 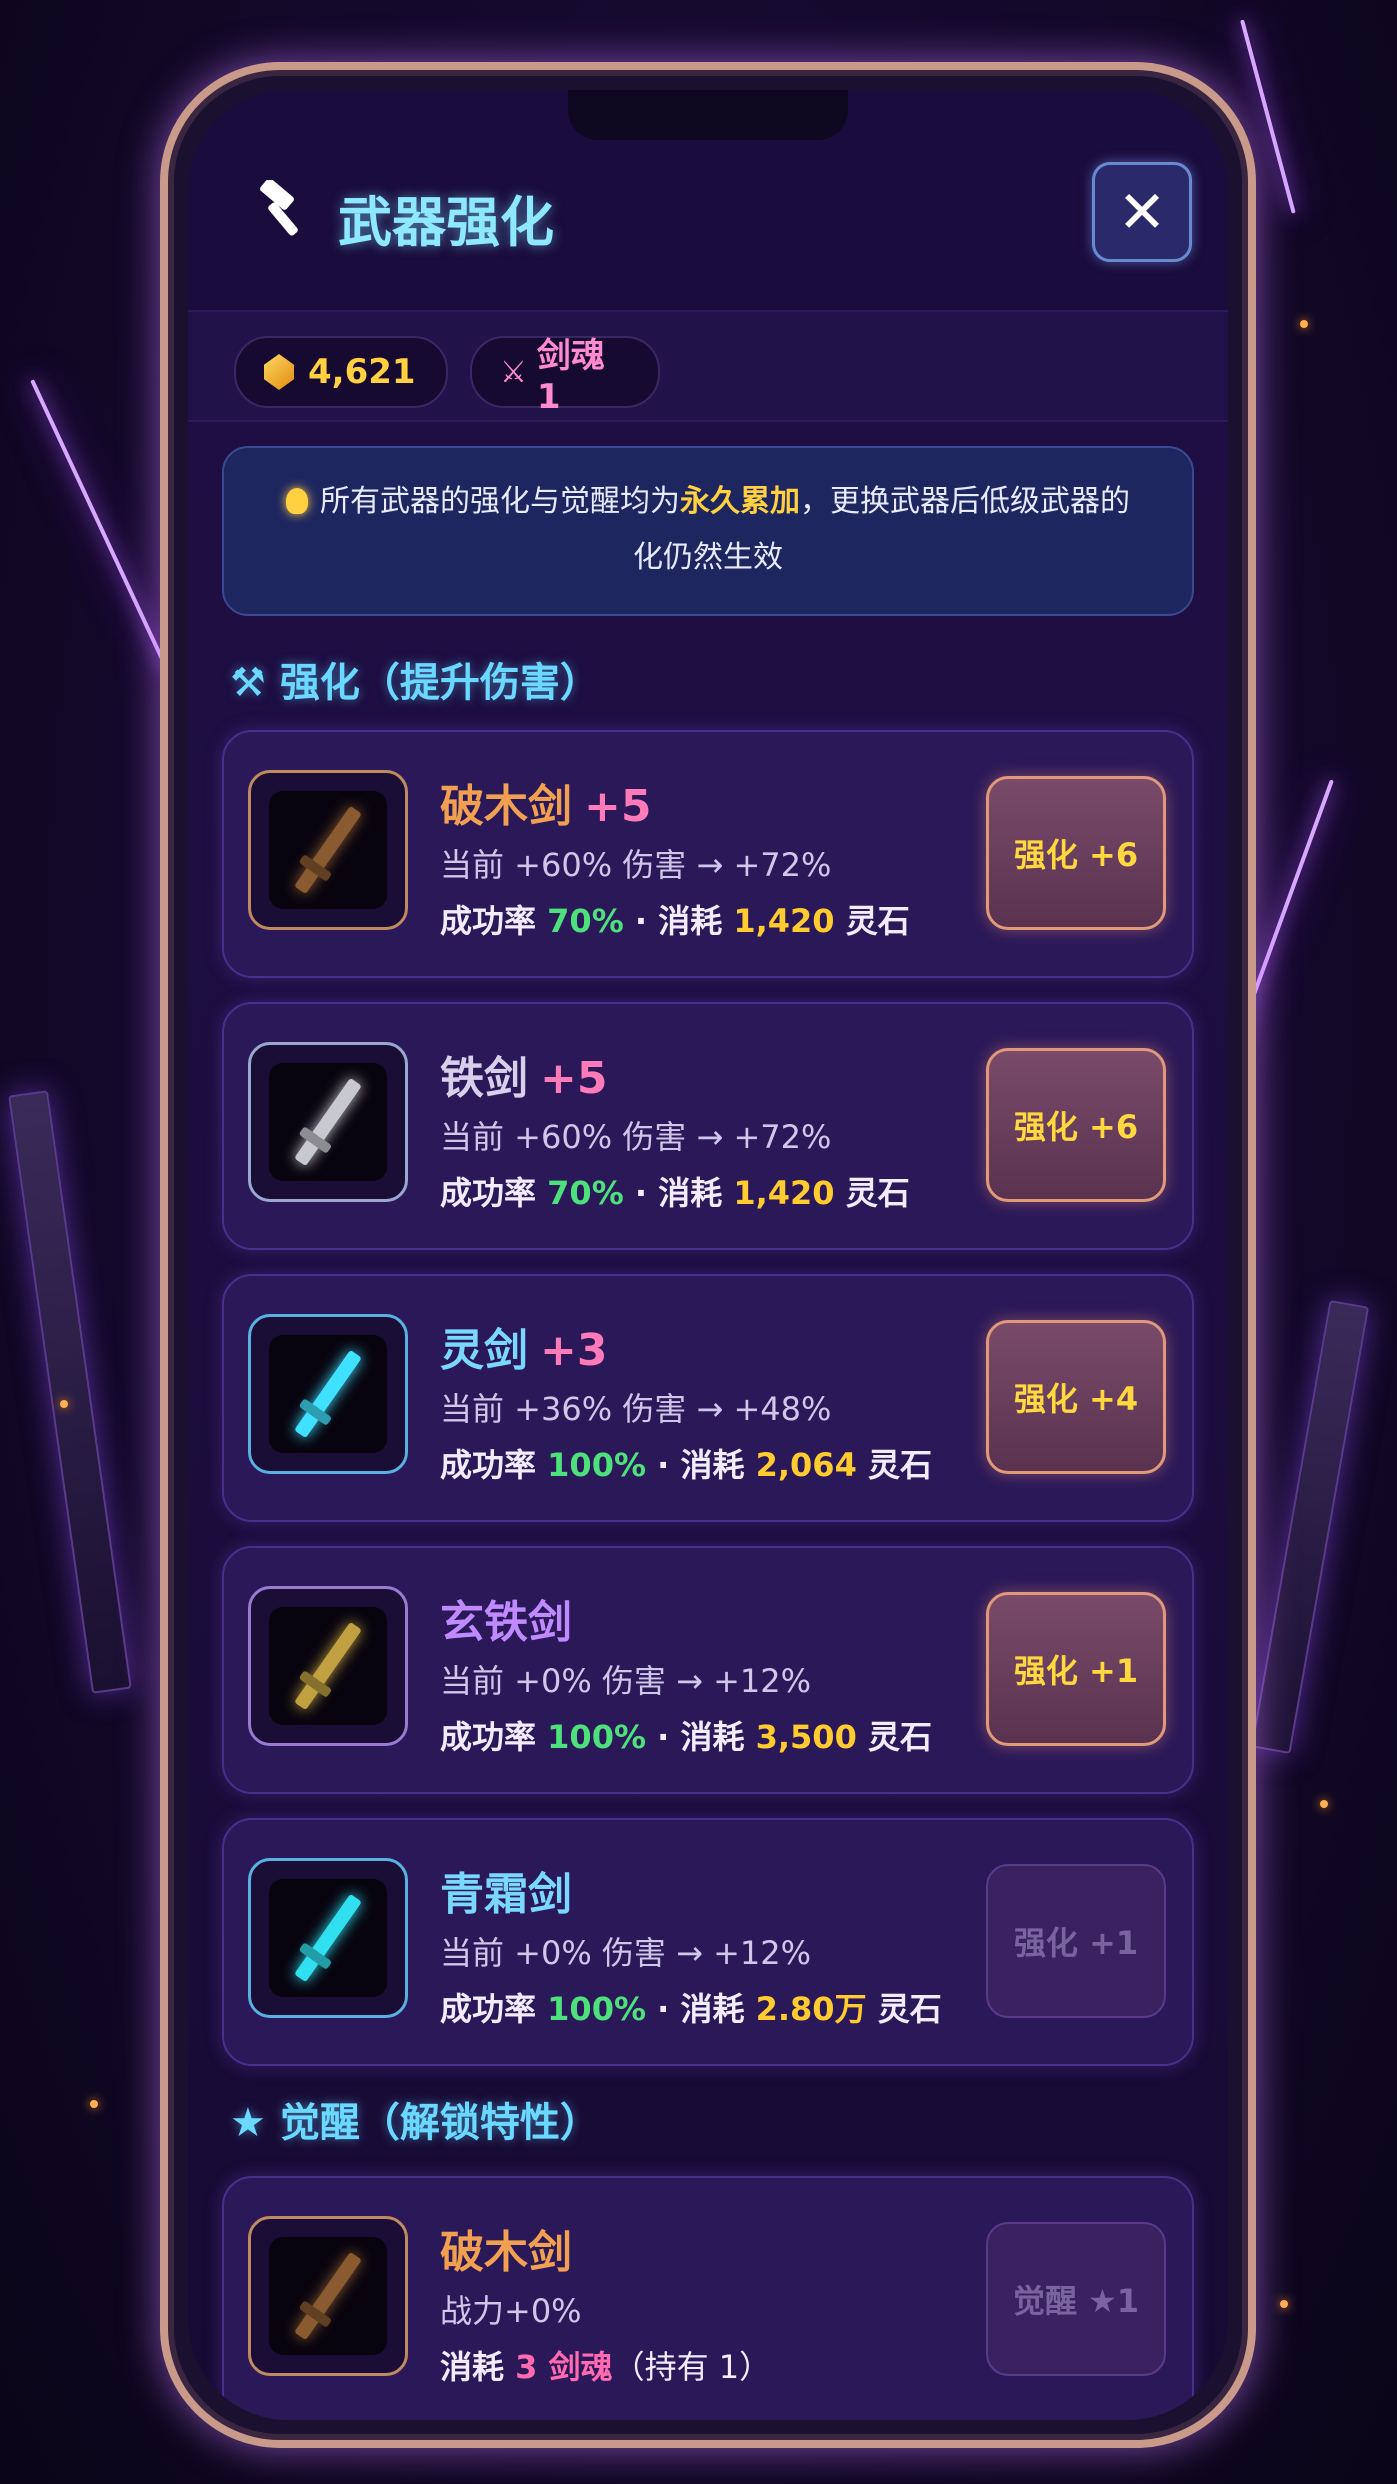 What do you see at coordinates (574, 1350) in the screenshot?
I see `weapon-level: +3` at bounding box center [574, 1350].